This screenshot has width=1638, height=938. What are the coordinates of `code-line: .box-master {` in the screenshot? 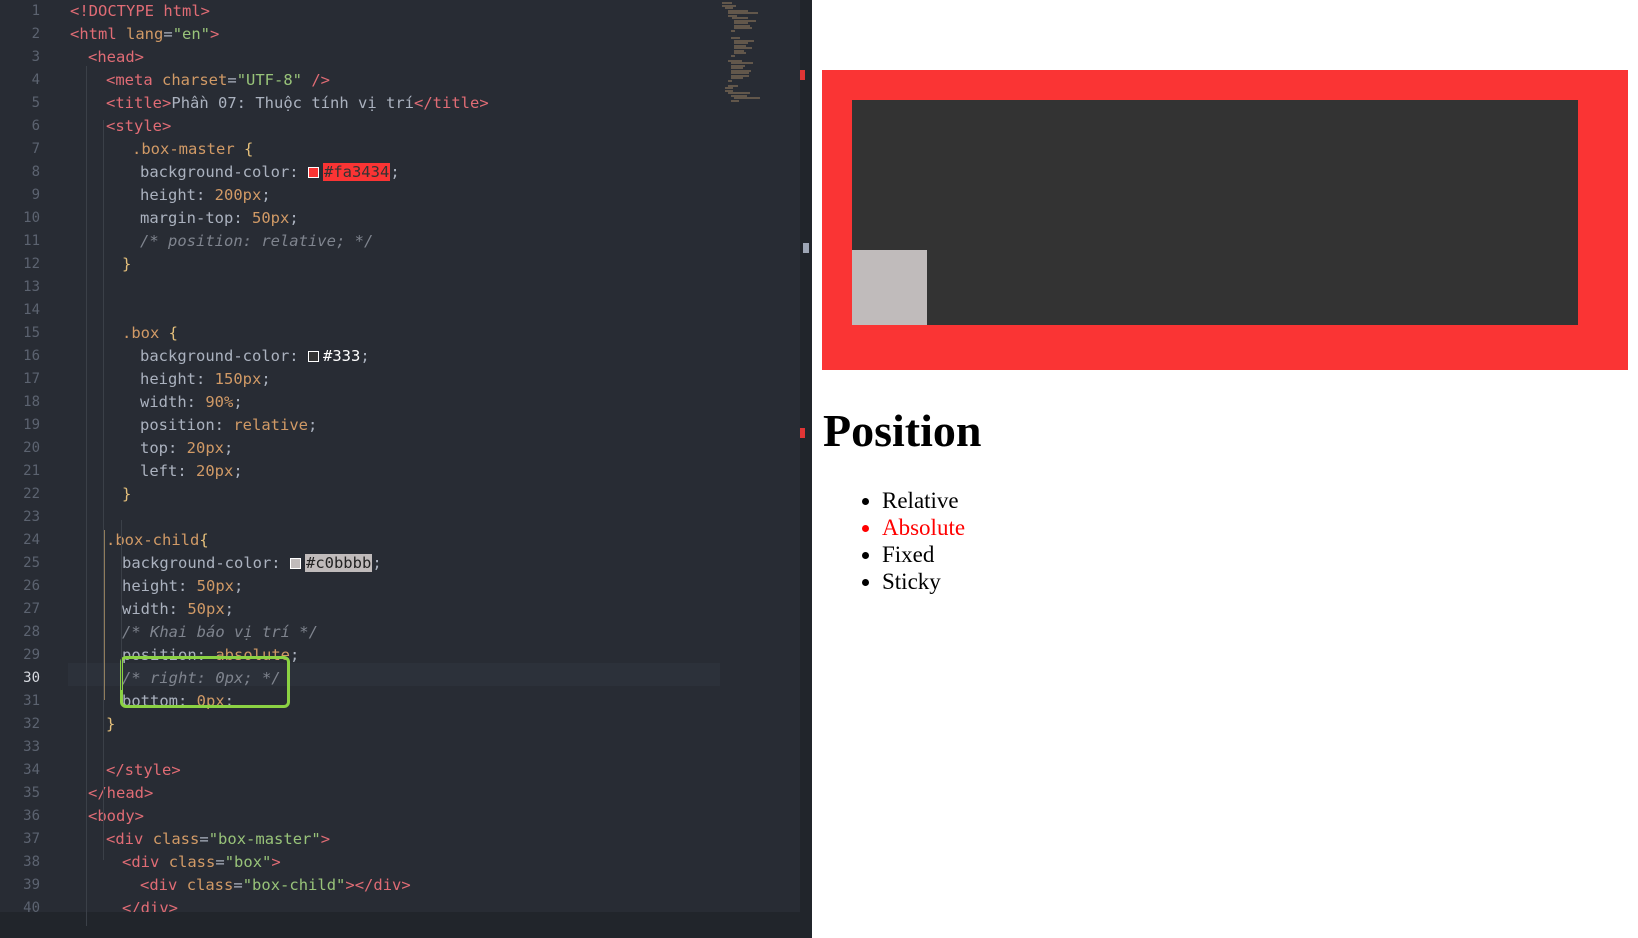 It's located at (192, 149).